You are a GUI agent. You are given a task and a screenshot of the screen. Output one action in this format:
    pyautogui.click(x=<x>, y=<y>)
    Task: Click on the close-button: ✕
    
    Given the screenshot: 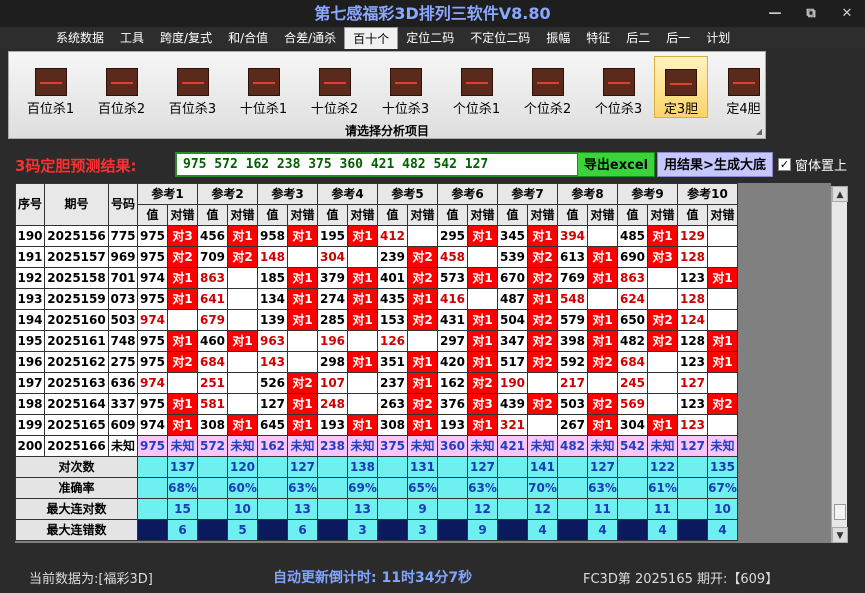 What is the action you would take?
    pyautogui.click(x=847, y=13)
    